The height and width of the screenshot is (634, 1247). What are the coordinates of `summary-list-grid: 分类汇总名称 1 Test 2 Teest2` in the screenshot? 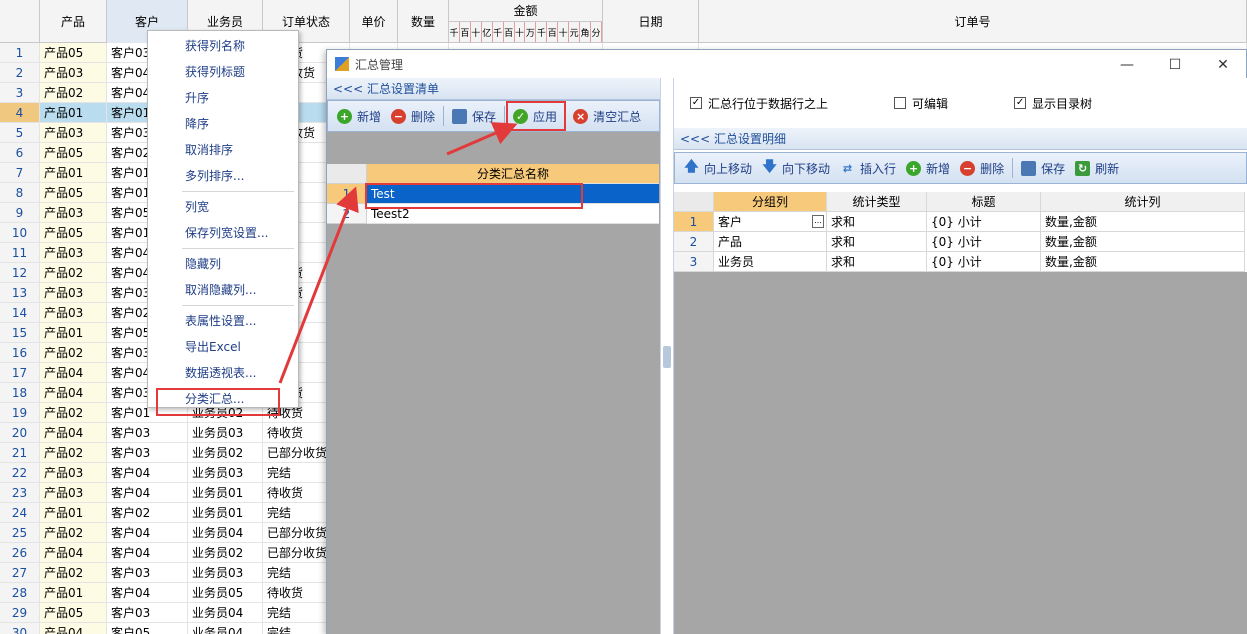 It's located at (493, 194).